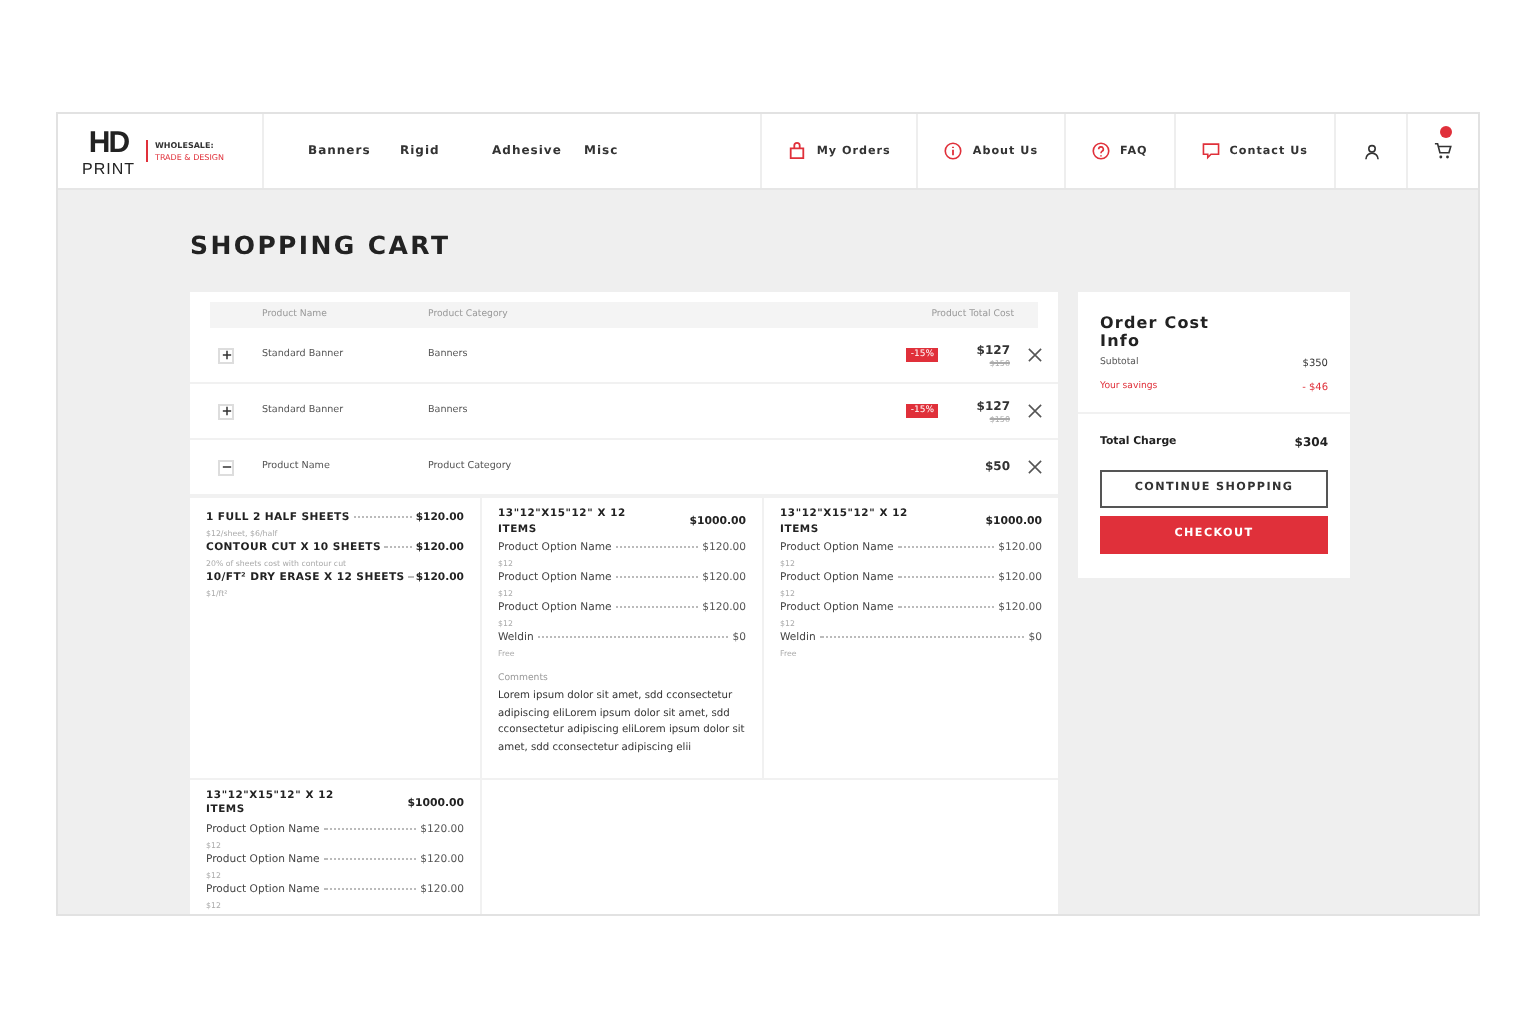  I want to click on cart-count-badge, so click(1446, 132).